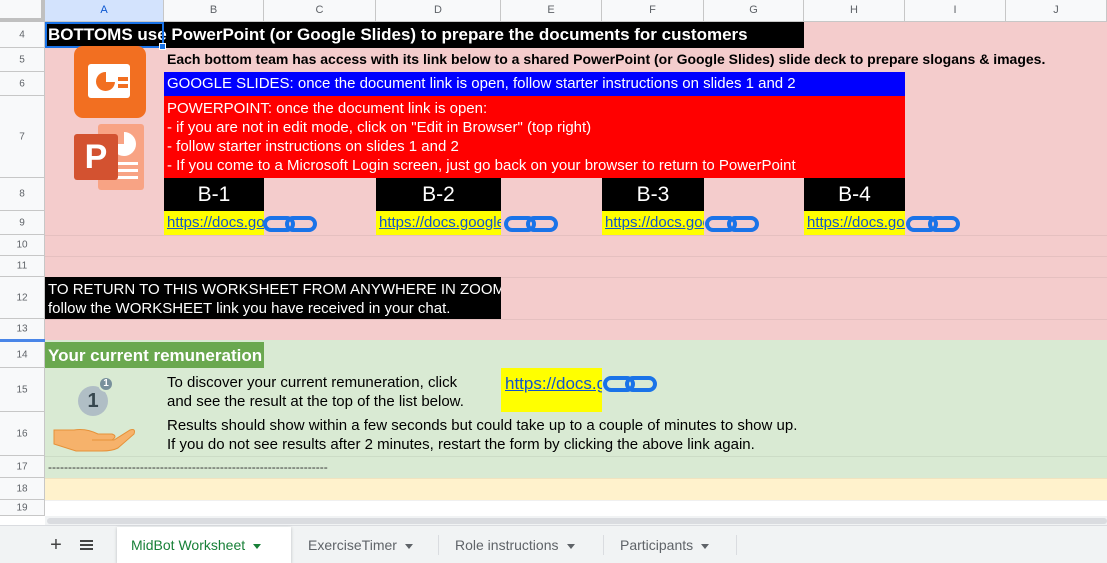 This screenshot has width=1107, height=563. I want to click on team-link-b3: https://docs.google.com, so click(654, 222).